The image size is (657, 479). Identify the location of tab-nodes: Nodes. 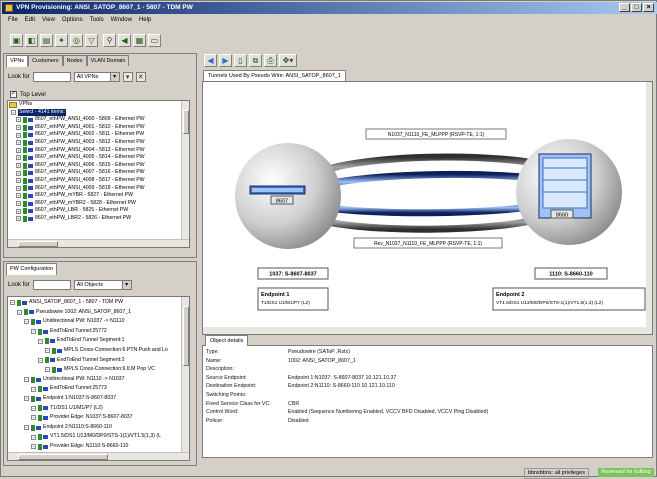
(74, 60).